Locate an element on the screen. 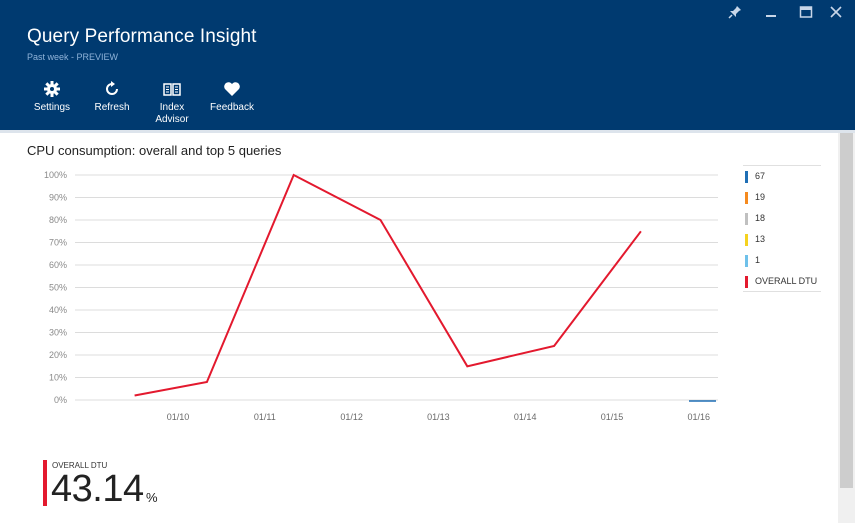  legend-bottom-divider is located at coordinates (782, 291).